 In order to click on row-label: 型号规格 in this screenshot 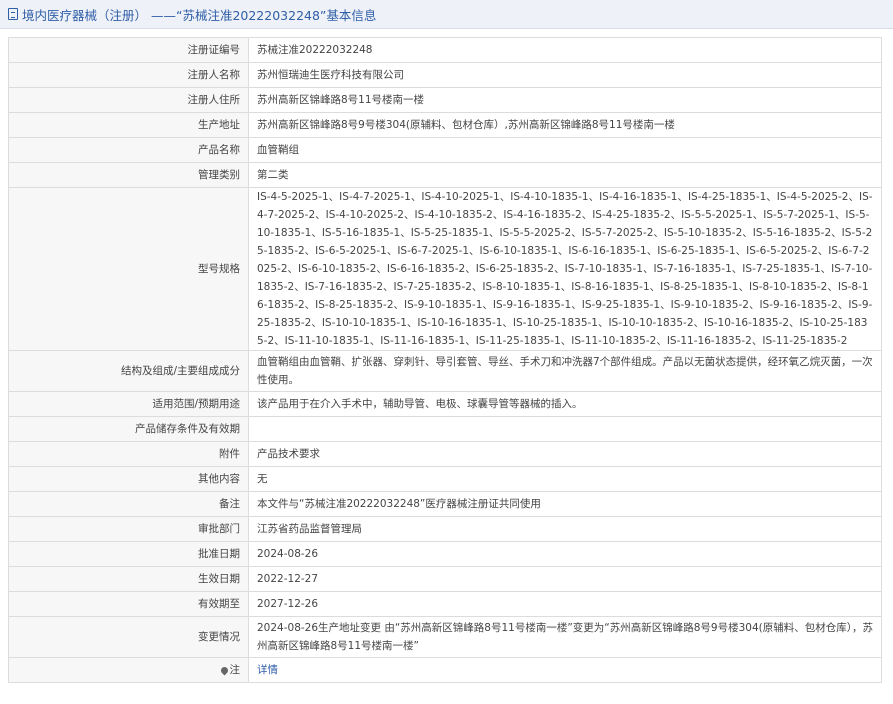, I will do `click(128, 269)`.